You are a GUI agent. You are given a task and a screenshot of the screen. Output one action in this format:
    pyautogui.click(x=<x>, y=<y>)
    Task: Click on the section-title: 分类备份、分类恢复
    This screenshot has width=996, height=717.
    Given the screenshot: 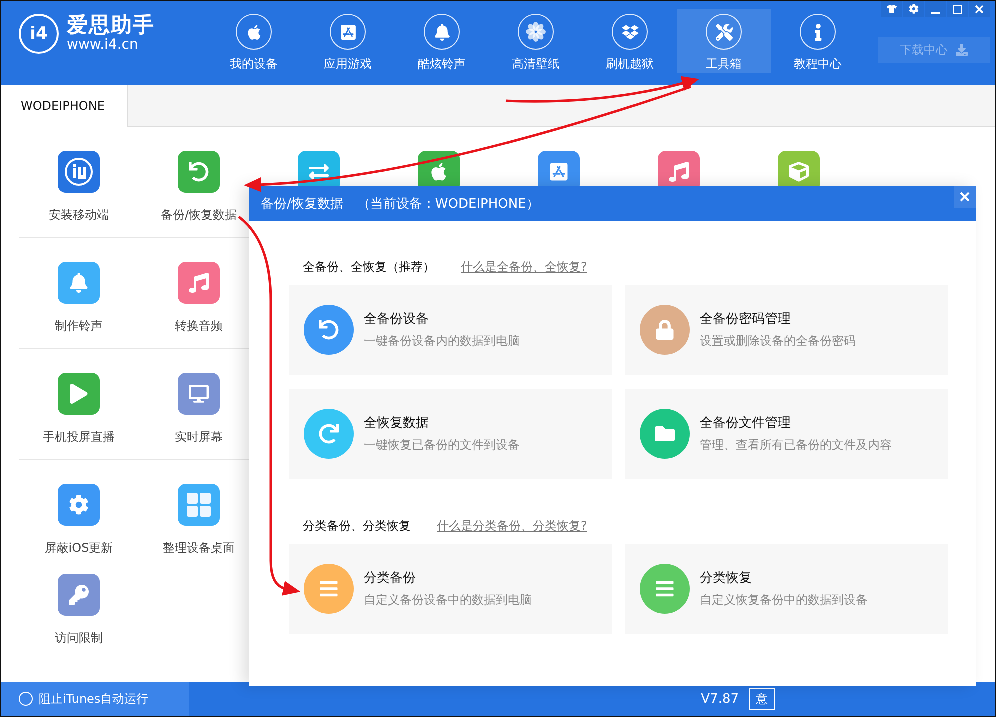 What is the action you would take?
    pyautogui.click(x=357, y=526)
    